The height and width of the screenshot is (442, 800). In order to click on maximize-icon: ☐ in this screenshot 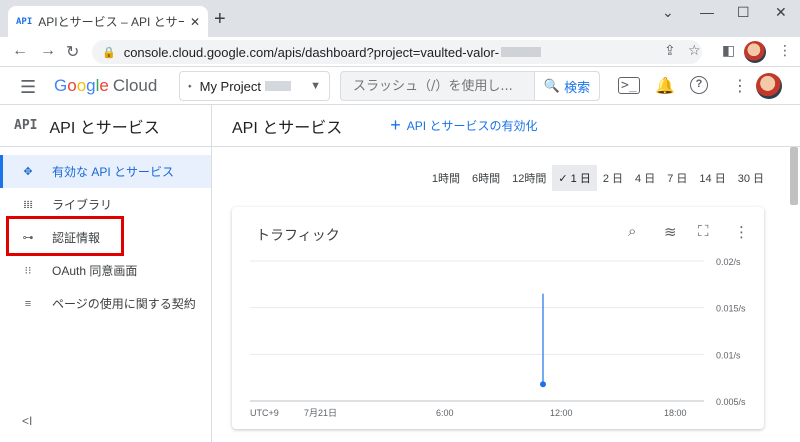, I will do `click(743, 12)`.